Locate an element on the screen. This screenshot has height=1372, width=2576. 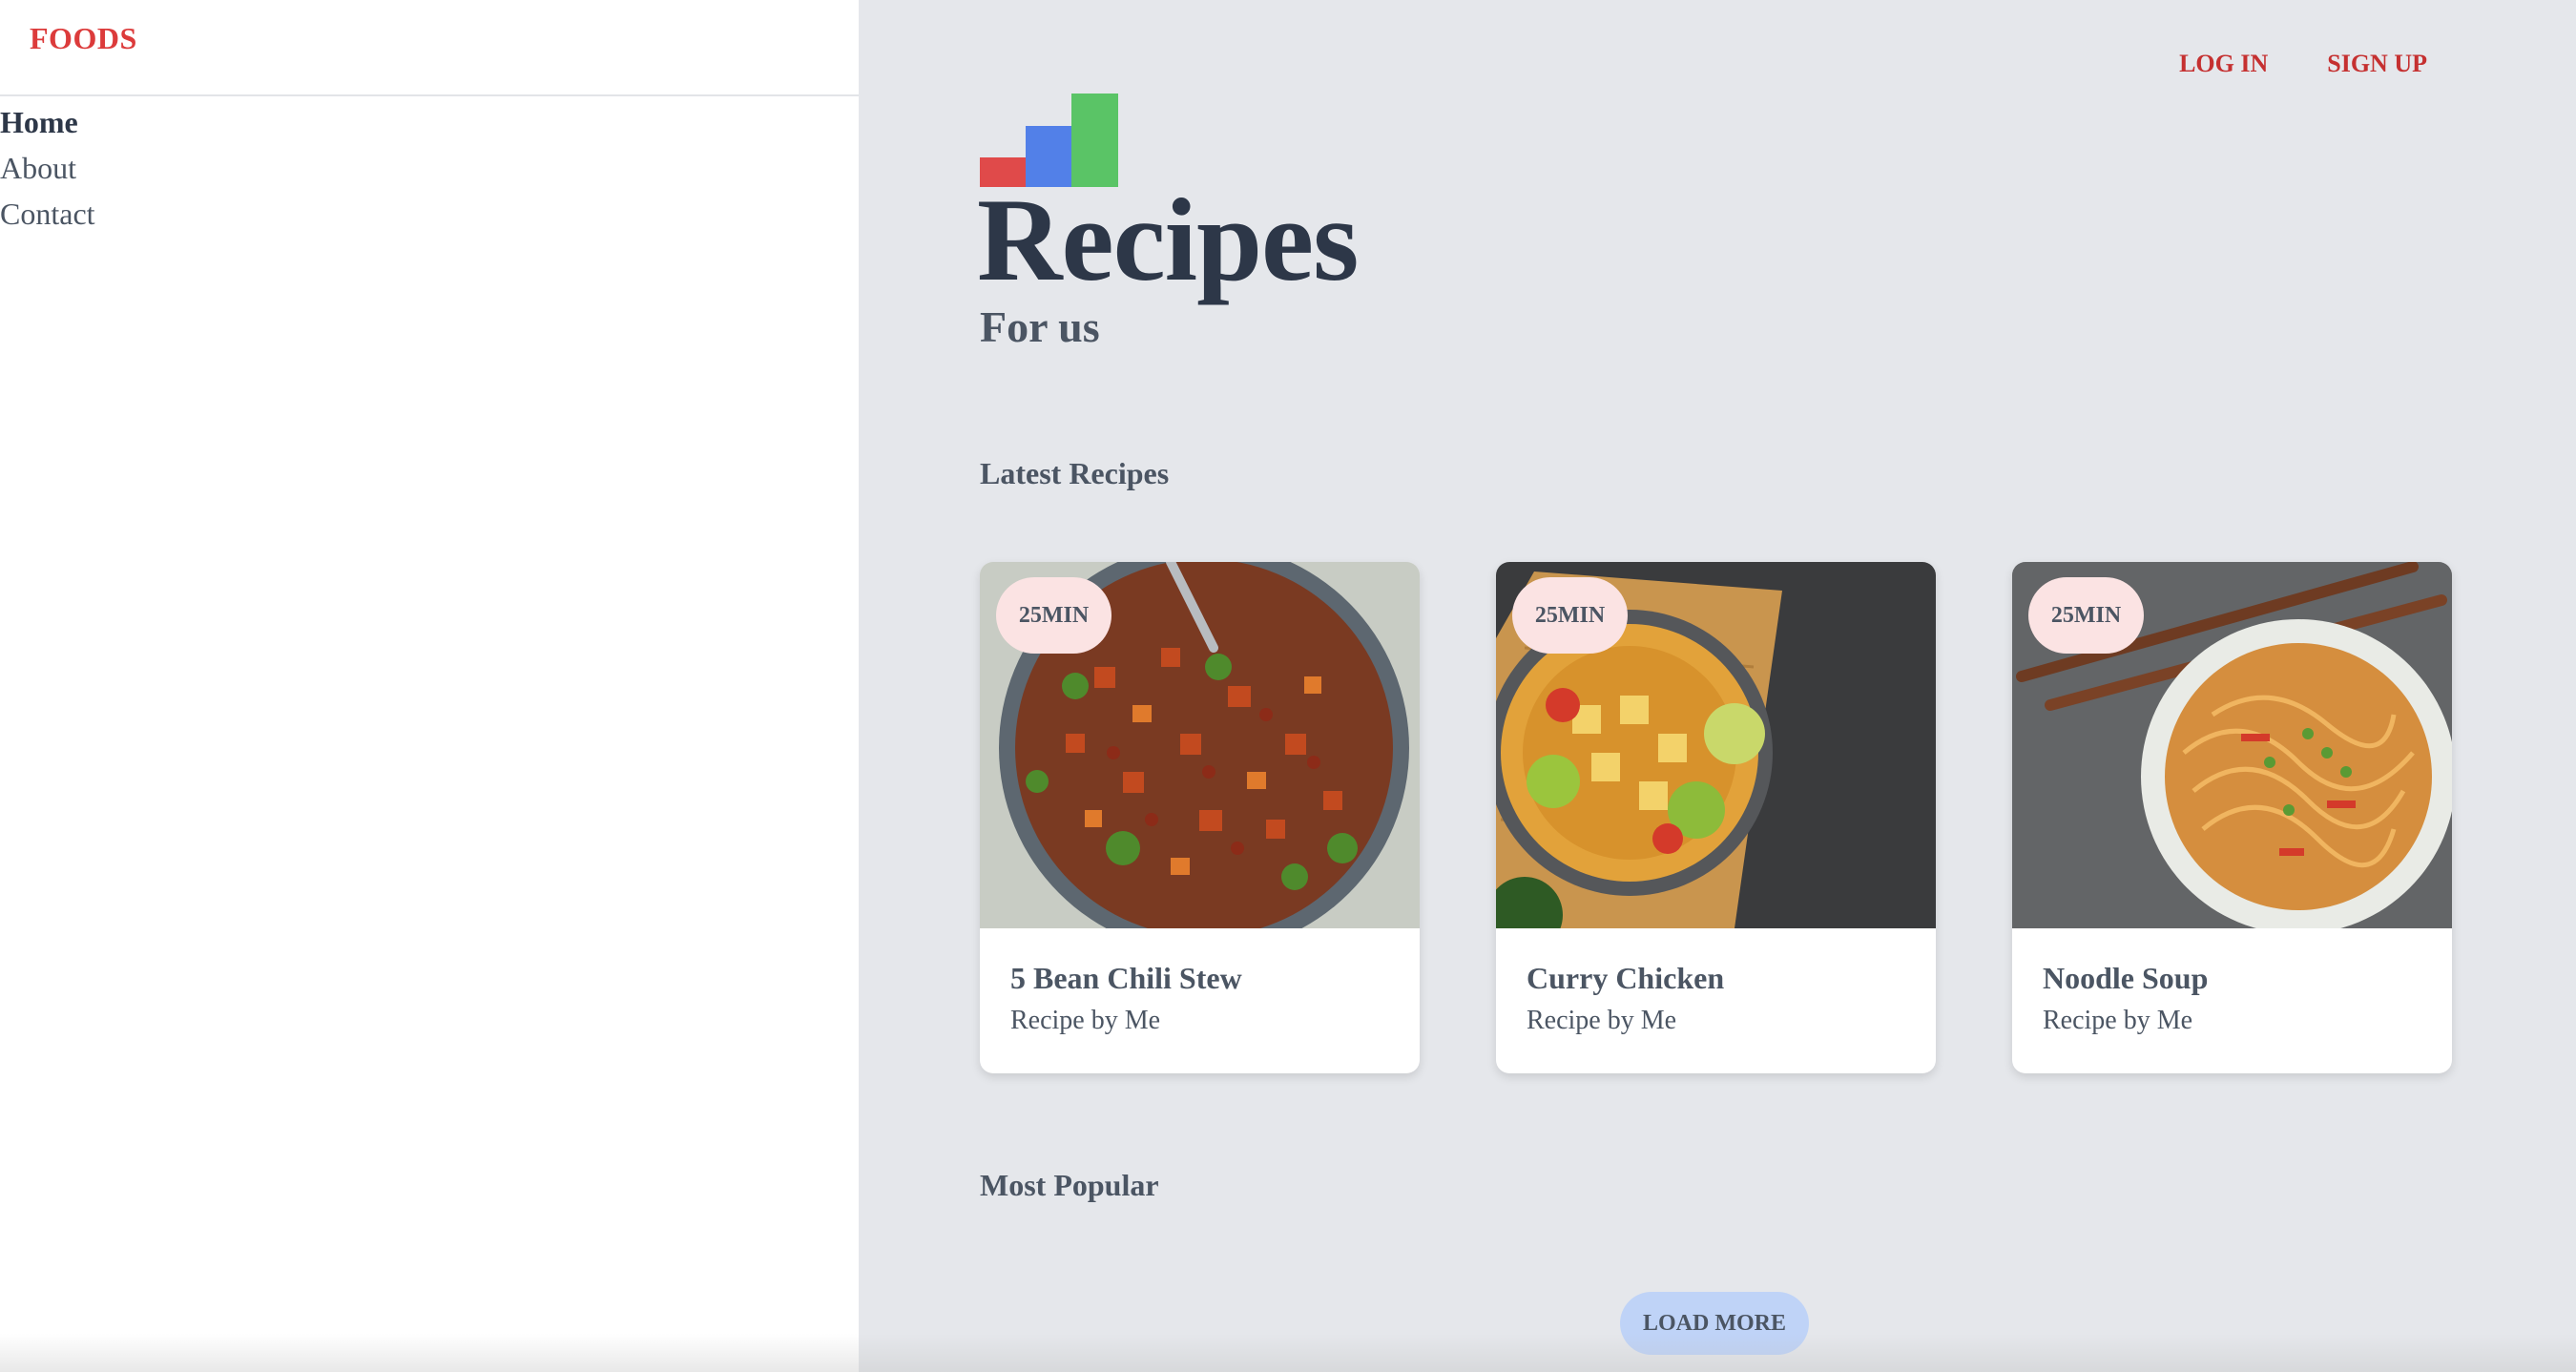
most-popular-heading: Most Popular is located at coordinates (1069, 1185).